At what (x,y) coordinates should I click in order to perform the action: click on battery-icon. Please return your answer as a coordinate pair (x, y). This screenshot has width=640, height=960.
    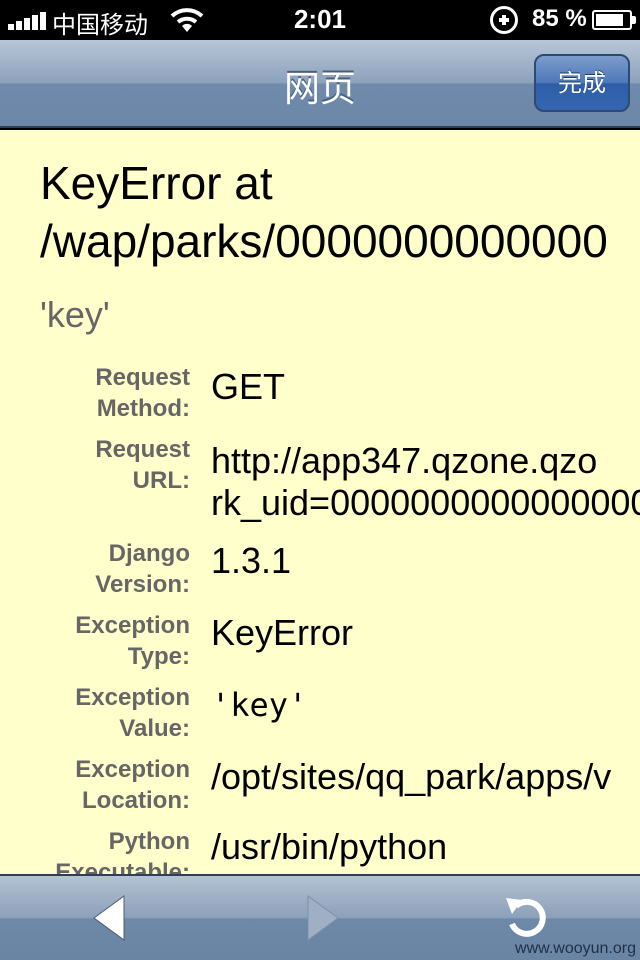
    Looking at the image, I should click on (614, 20).